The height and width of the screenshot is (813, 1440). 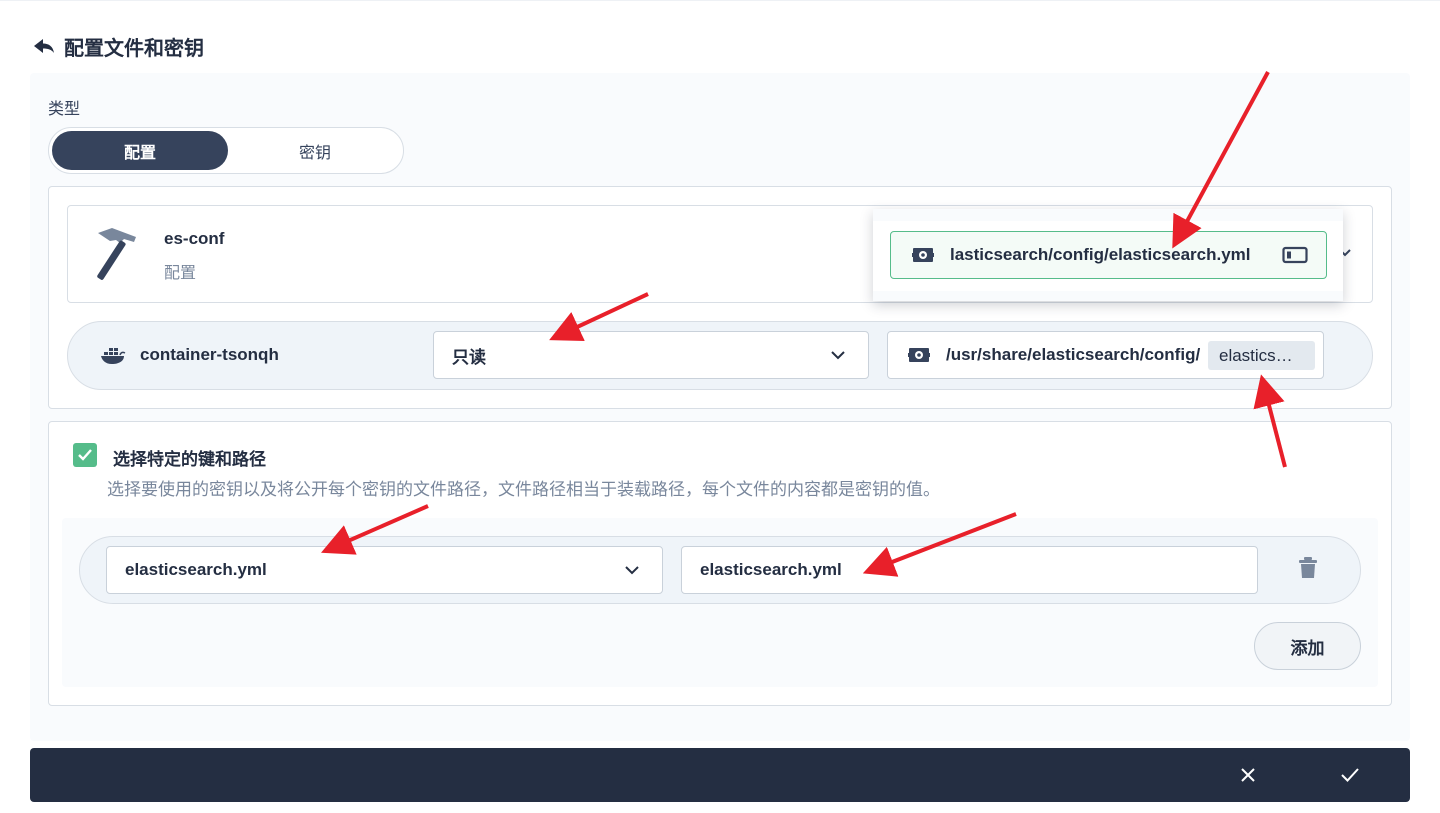 I want to click on hammer-icon, so click(x=116, y=254).